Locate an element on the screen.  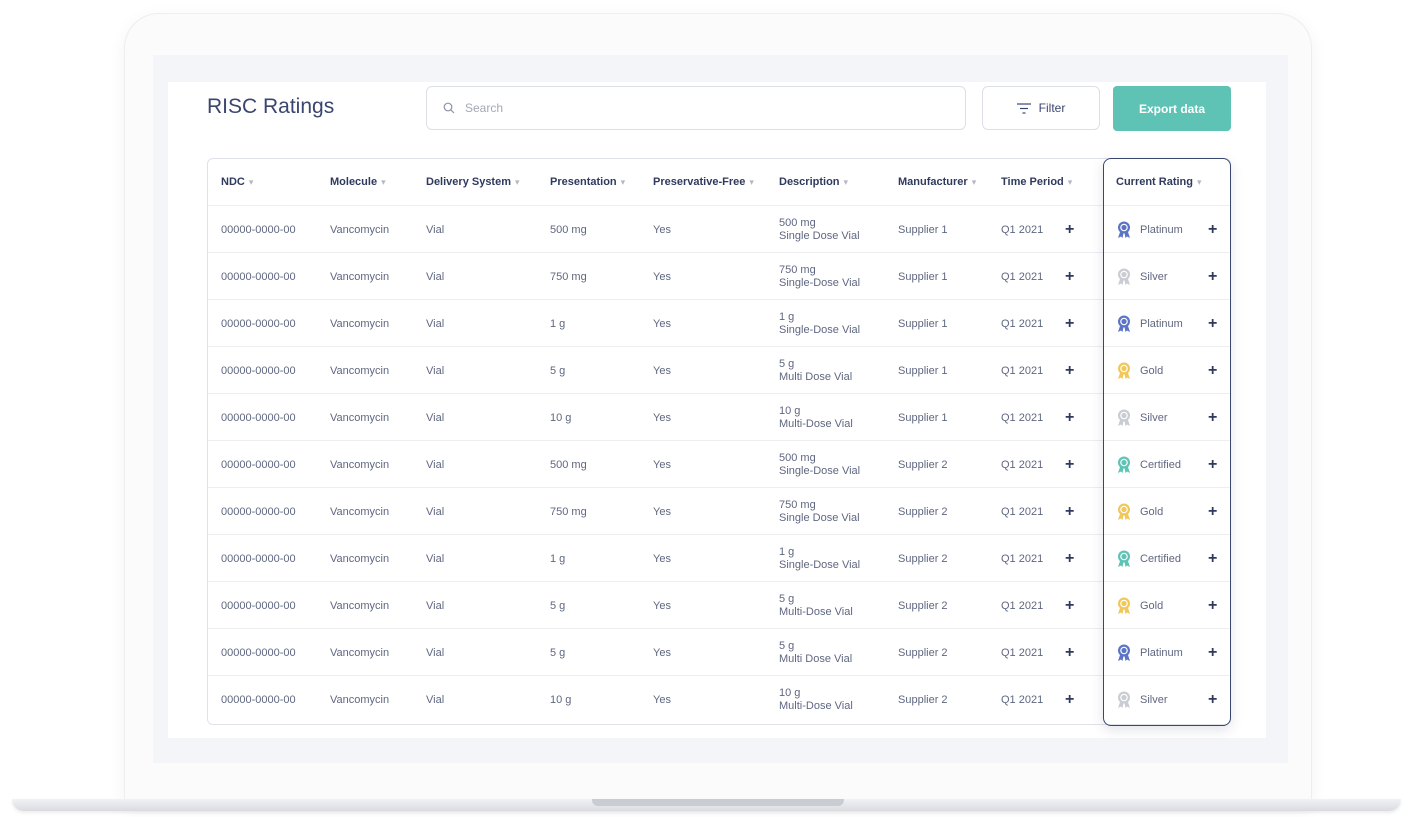
description-amount: 750 mg is located at coordinates (797, 504).